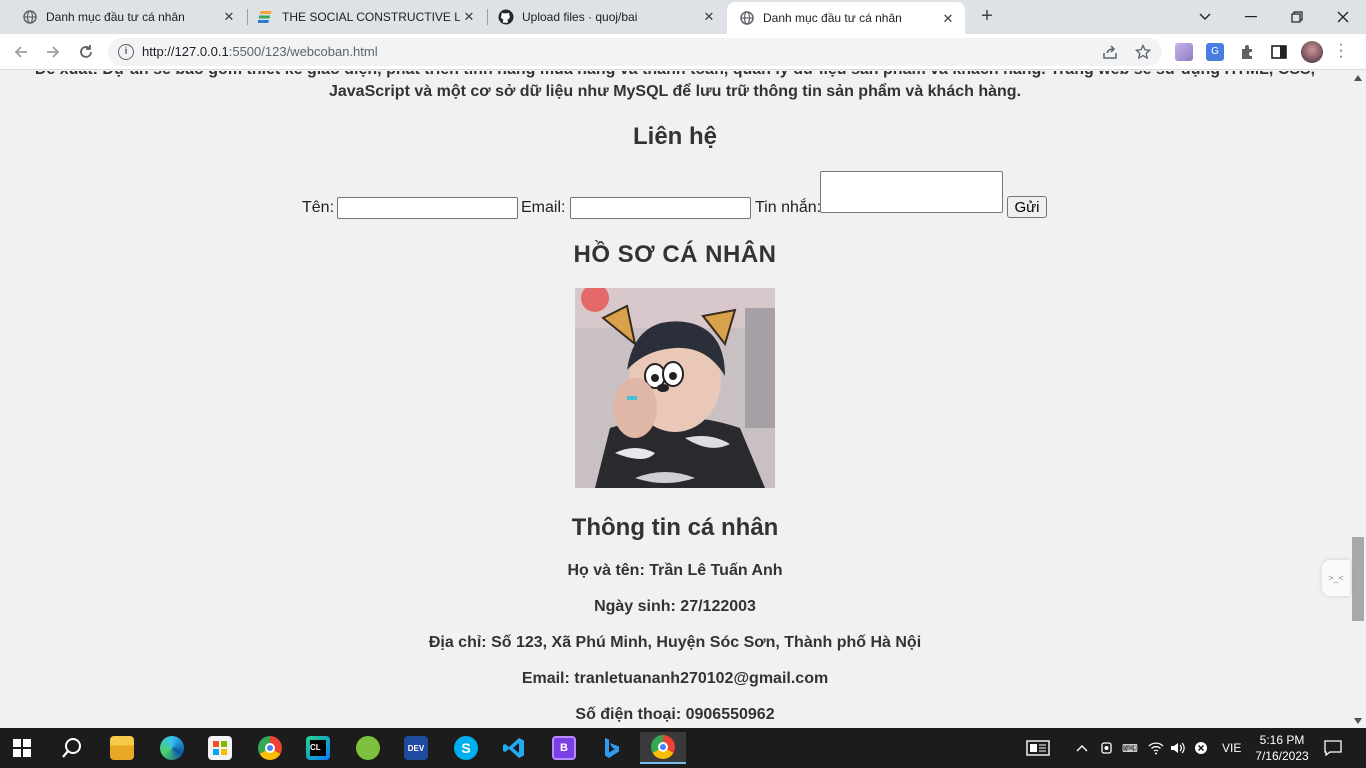 This screenshot has height=768, width=1366. Describe the element at coordinates (543, 207) in the screenshot. I see `email-label: Email:` at that location.